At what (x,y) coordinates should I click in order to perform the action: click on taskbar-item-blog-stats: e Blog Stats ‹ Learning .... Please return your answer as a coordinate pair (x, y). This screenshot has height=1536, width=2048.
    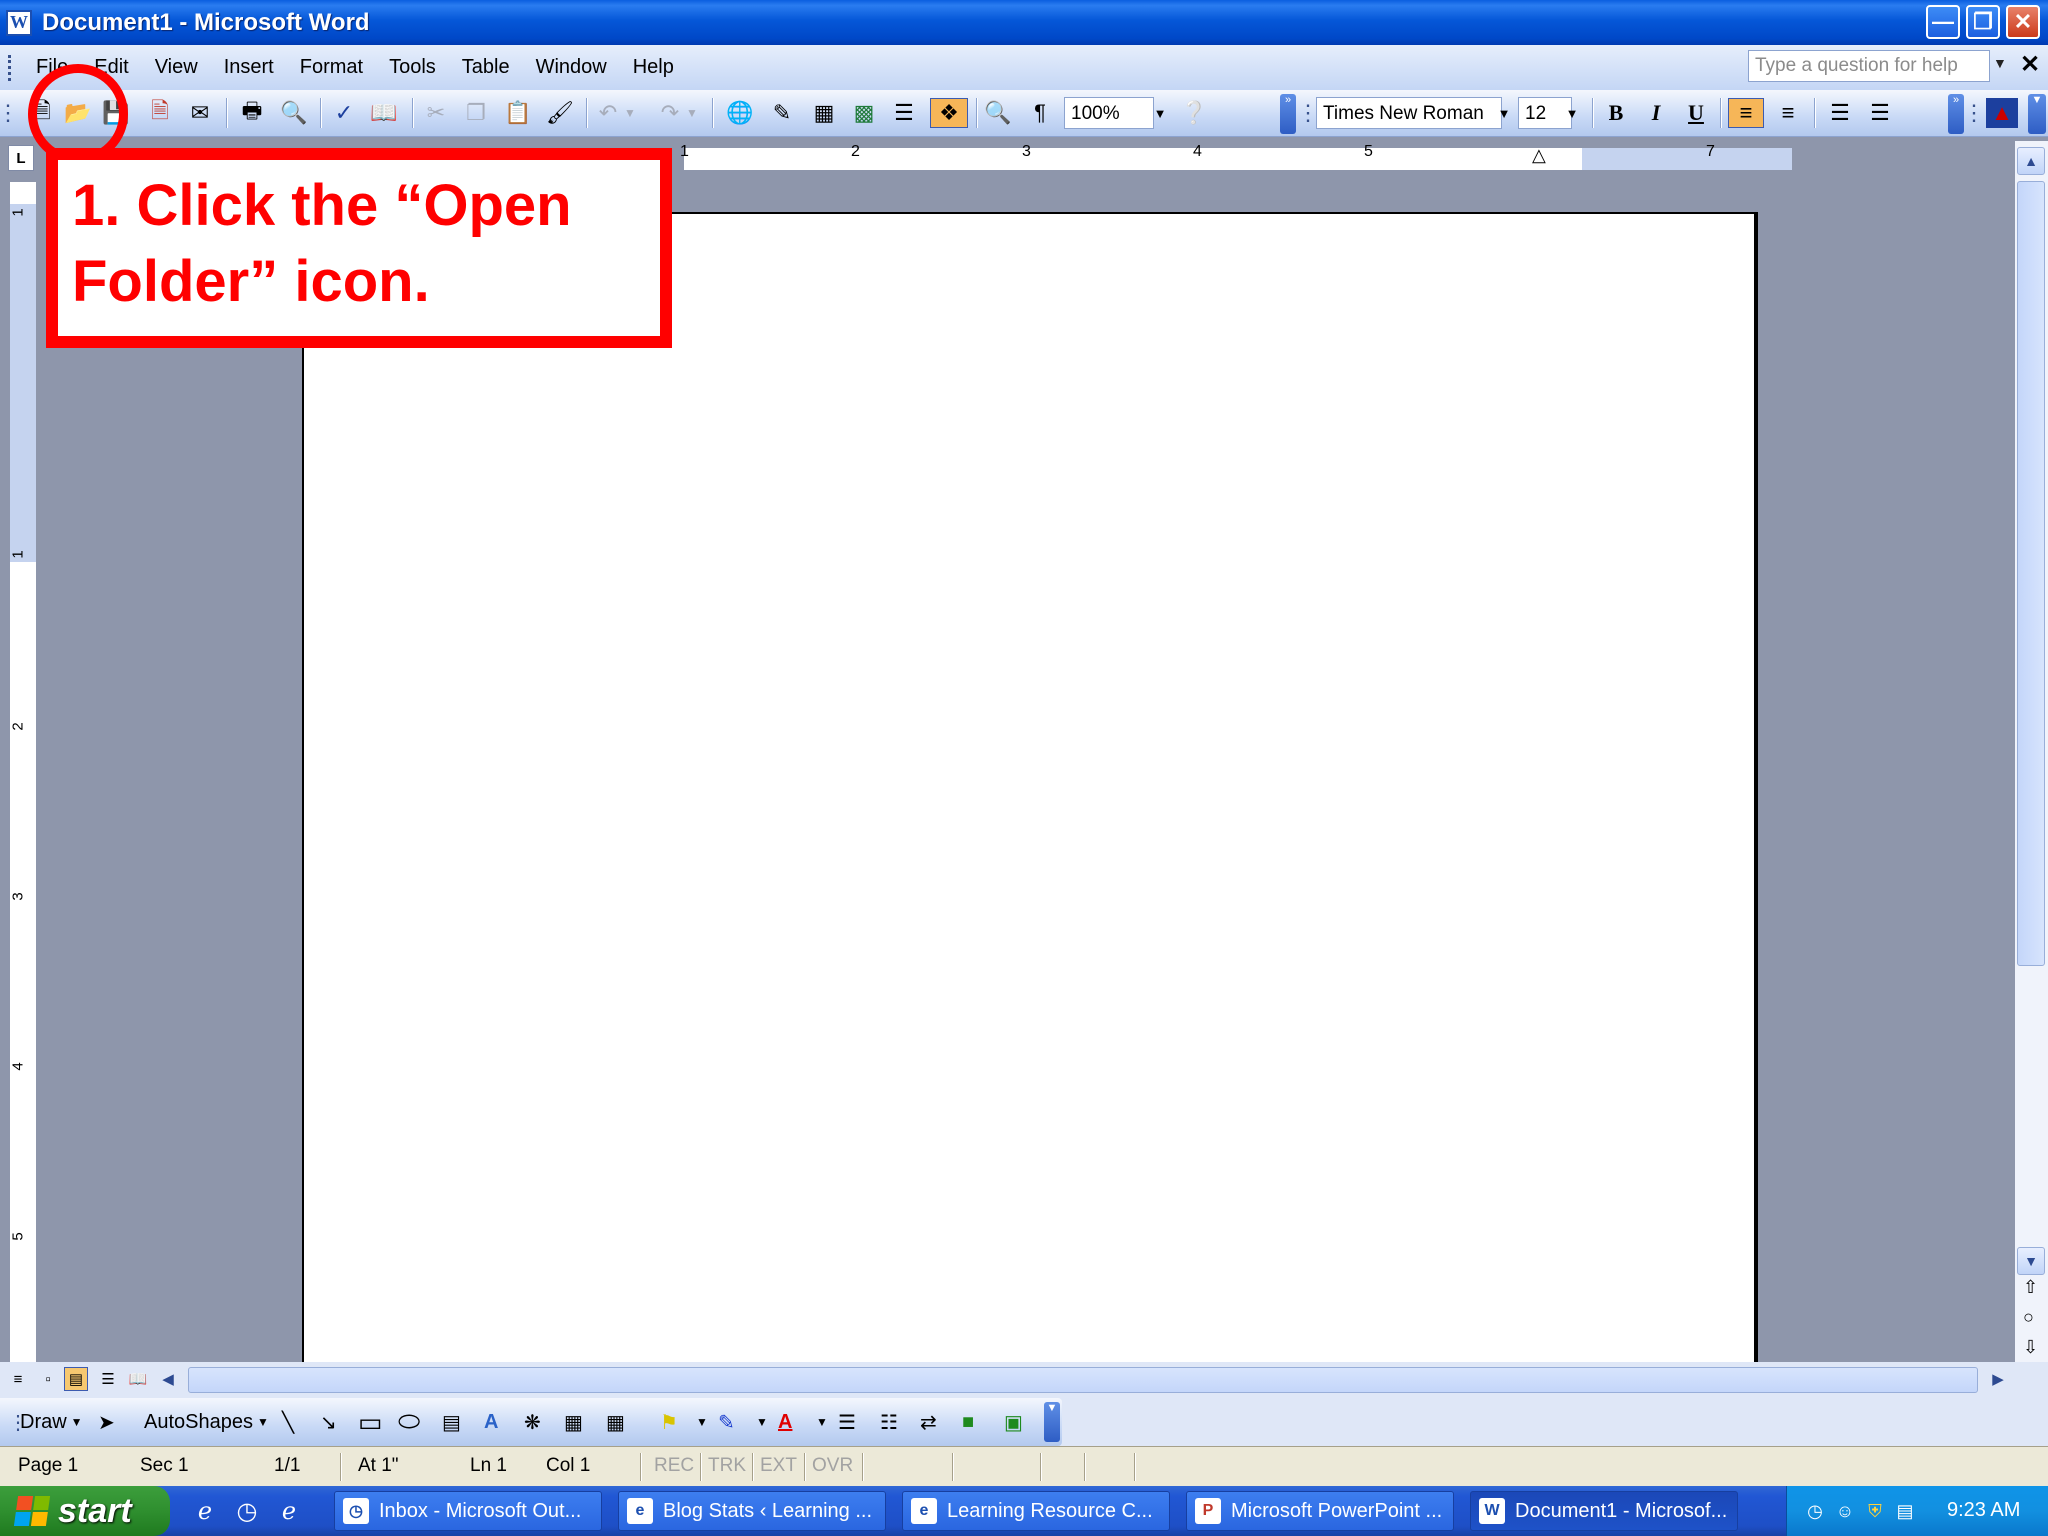
    Looking at the image, I should click on (752, 1511).